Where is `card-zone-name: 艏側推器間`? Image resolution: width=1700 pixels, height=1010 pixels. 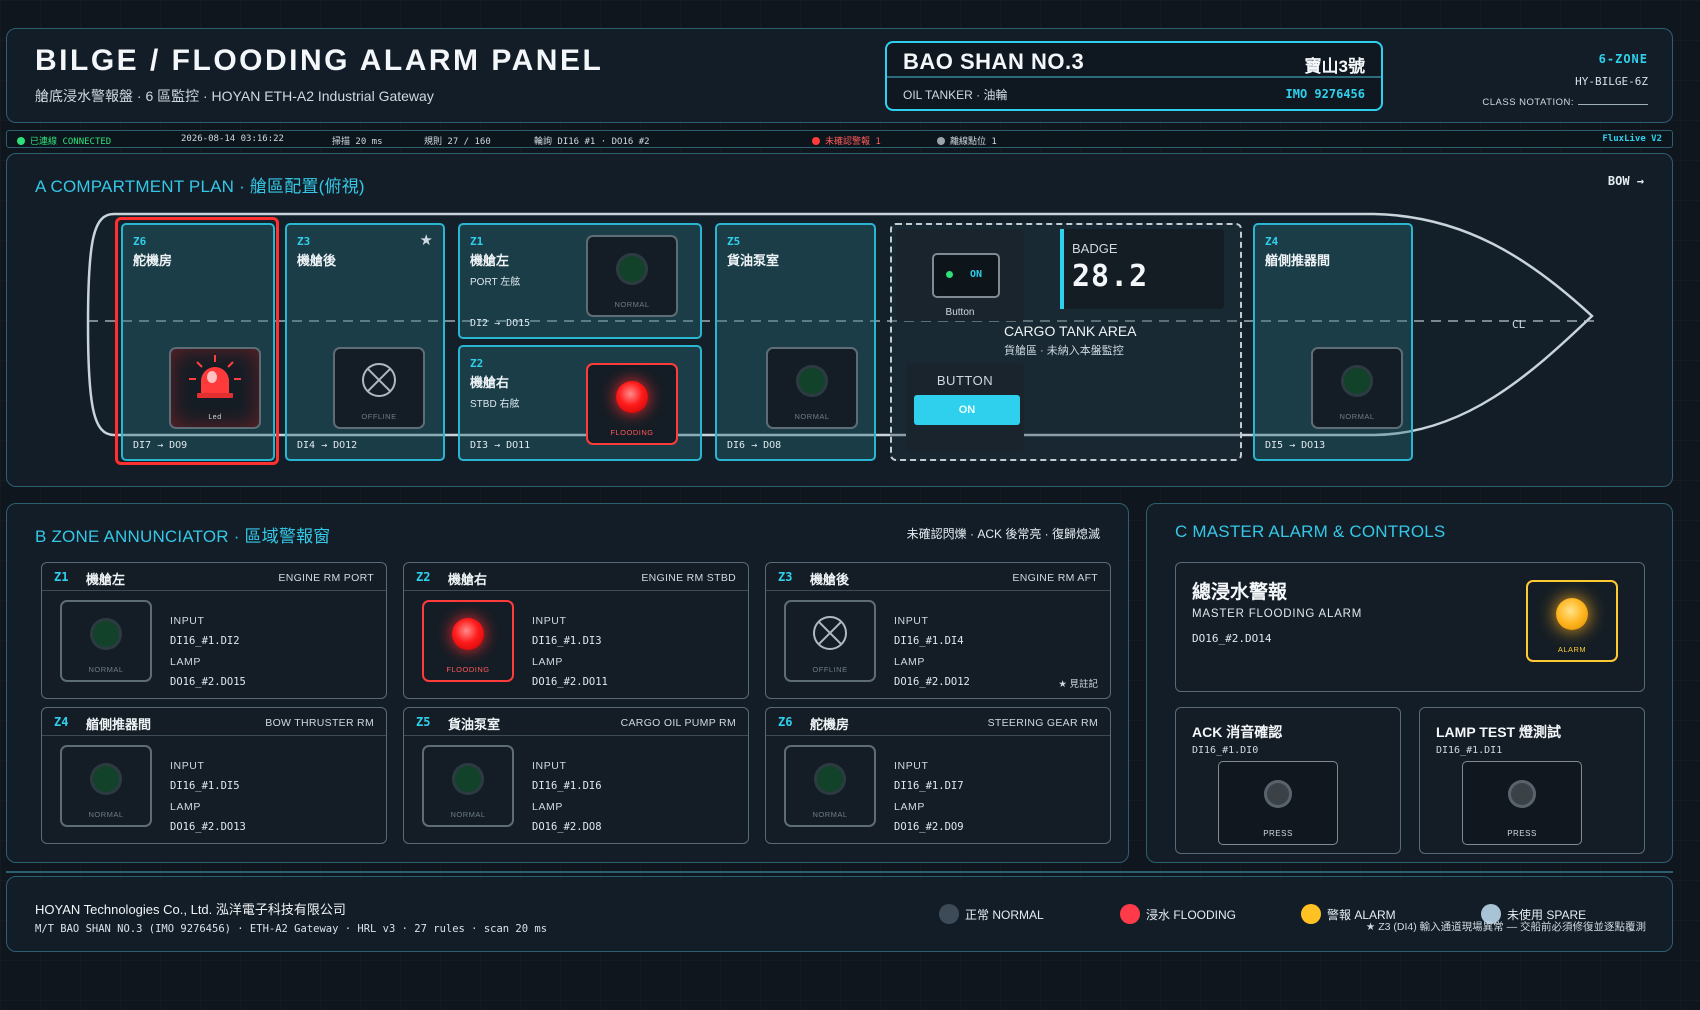
card-zone-name: 艏側推器間 is located at coordinates (119, 724).